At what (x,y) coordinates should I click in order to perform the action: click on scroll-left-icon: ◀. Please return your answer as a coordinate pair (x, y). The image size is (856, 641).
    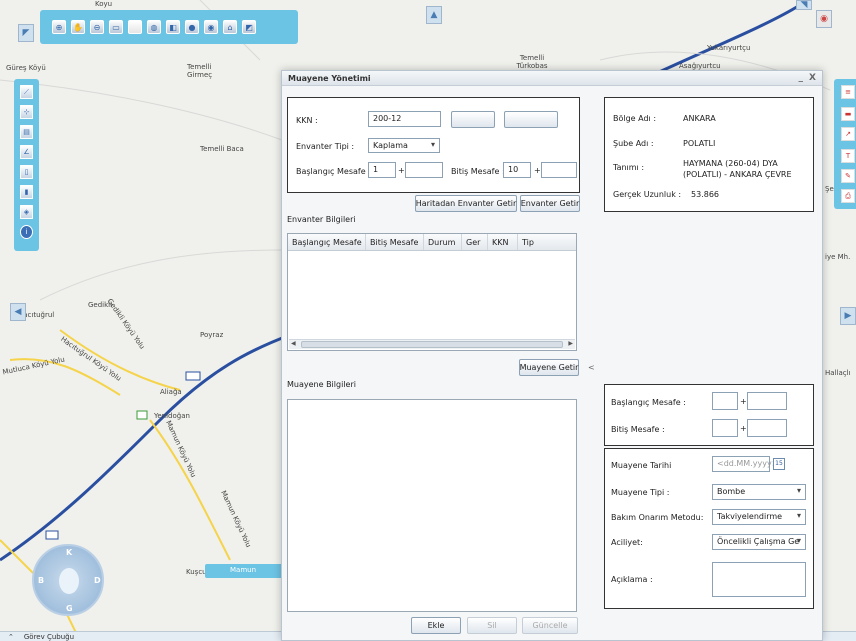
    Looking at the image, I should click on (293, 343).